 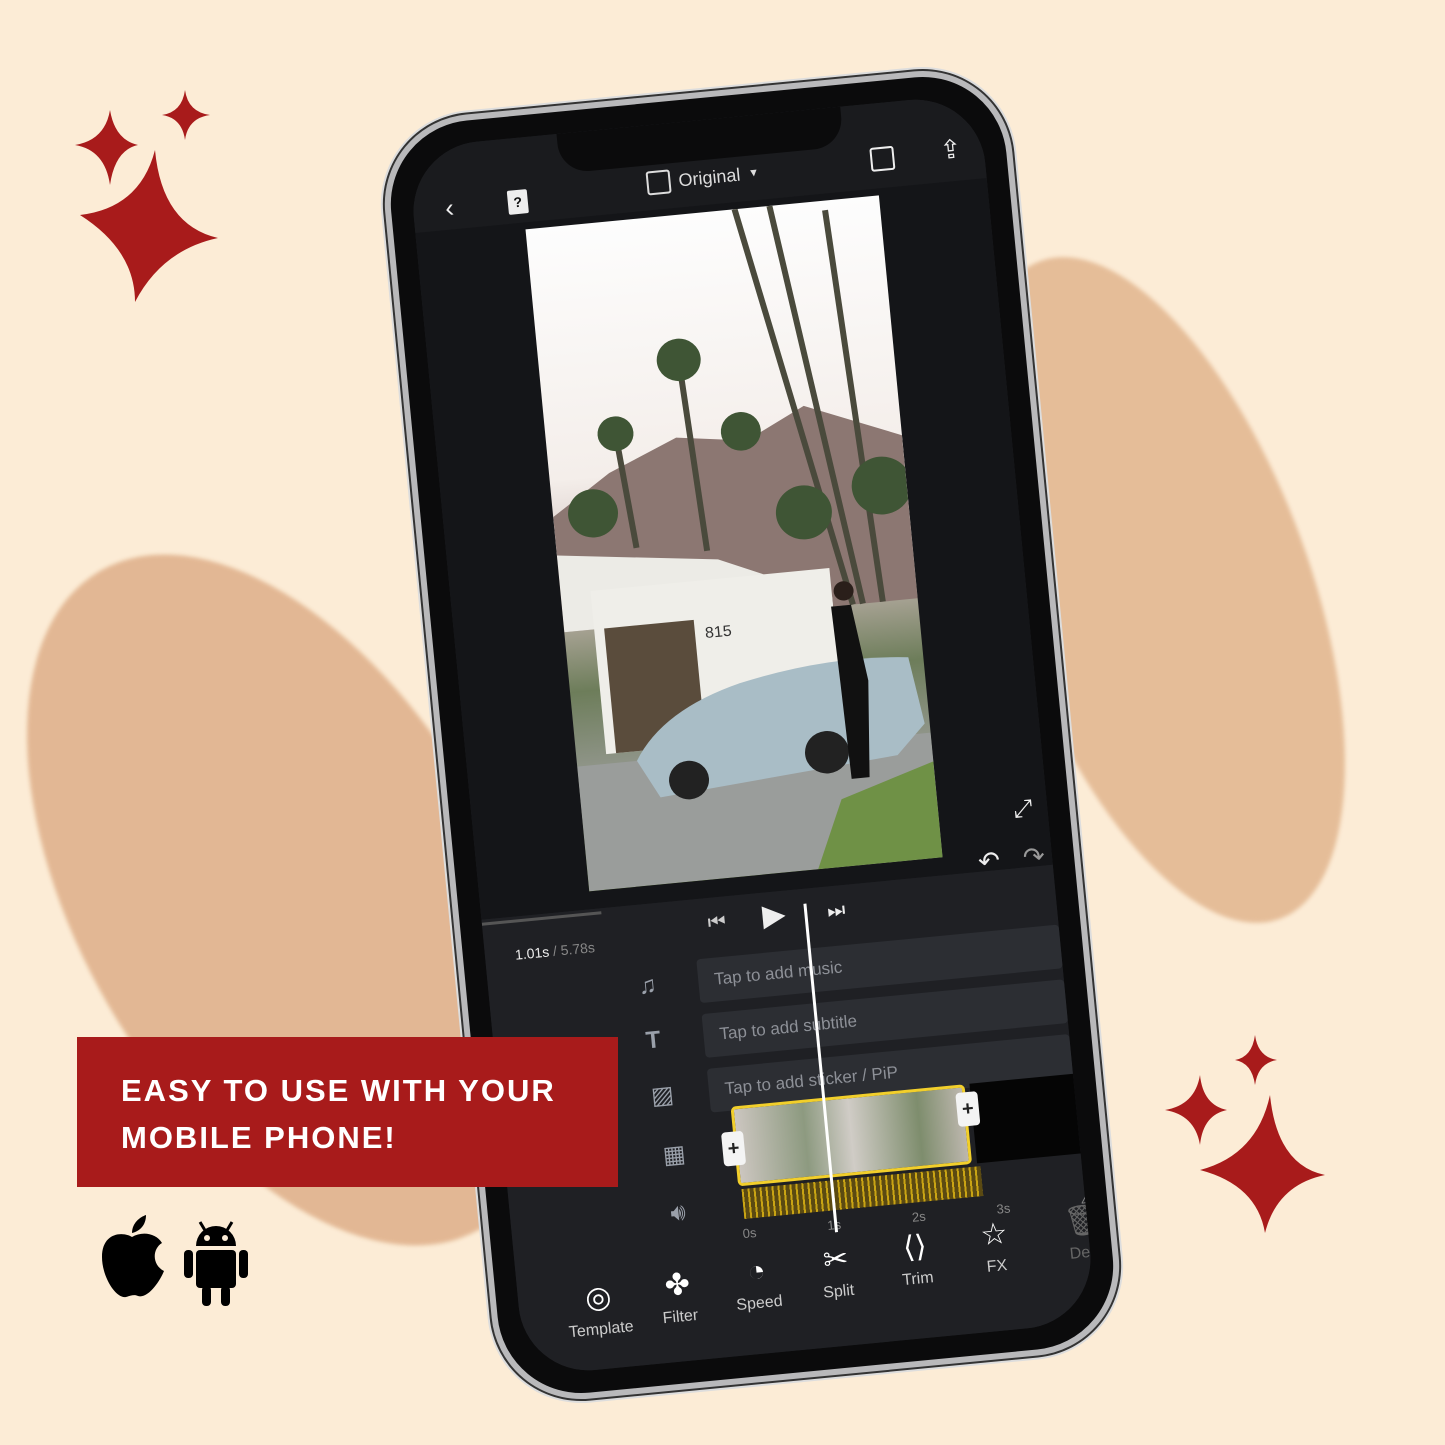 What do you see at coordinates (1023, 809) in the screenshot?
I see `expand-icon: ⤢` at bounding box center [1023, 809].